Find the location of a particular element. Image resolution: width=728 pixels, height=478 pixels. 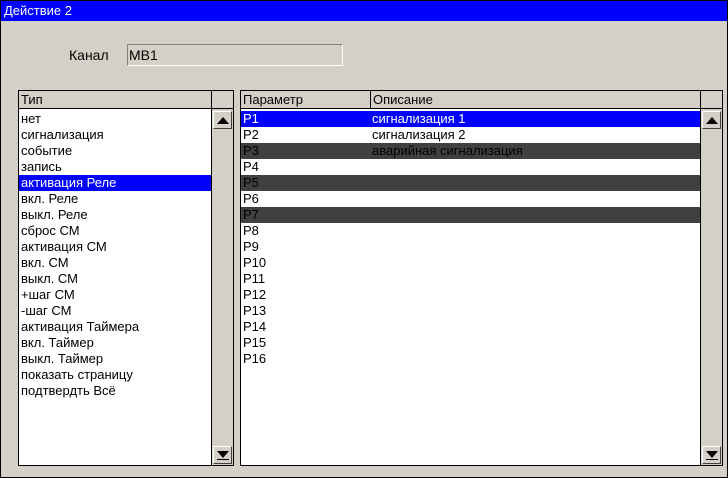

type-scrollbar is located at coordinates (222, 278).